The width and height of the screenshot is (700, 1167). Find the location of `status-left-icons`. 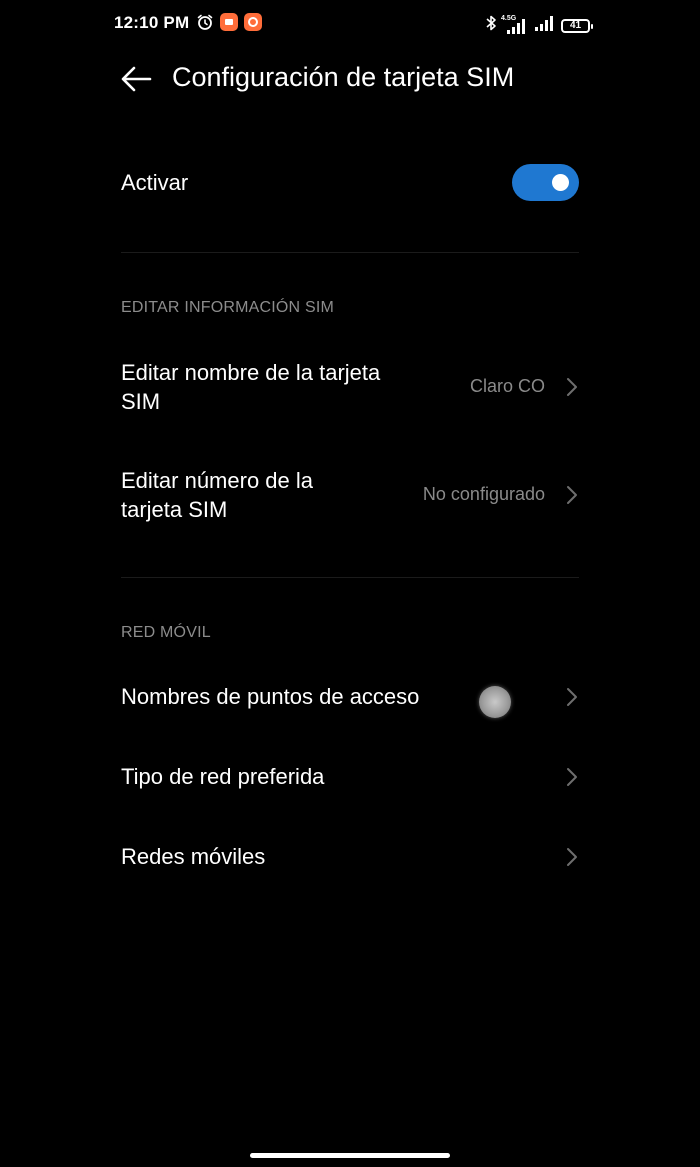

status-left-icons is located at coordinates (229, 22).